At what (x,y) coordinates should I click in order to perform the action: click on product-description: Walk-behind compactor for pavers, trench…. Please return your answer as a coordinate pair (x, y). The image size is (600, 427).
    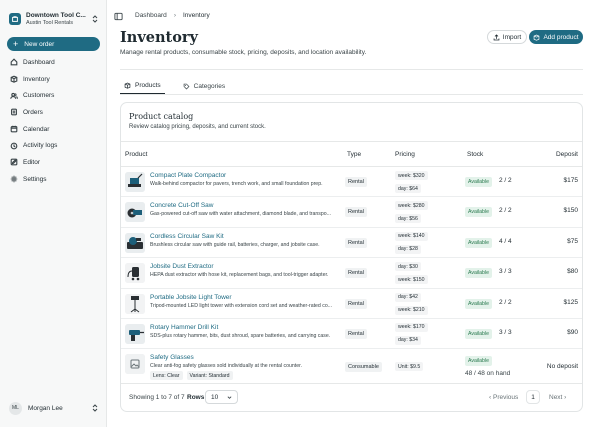
    Looking at the image, I should click on (236, 184).